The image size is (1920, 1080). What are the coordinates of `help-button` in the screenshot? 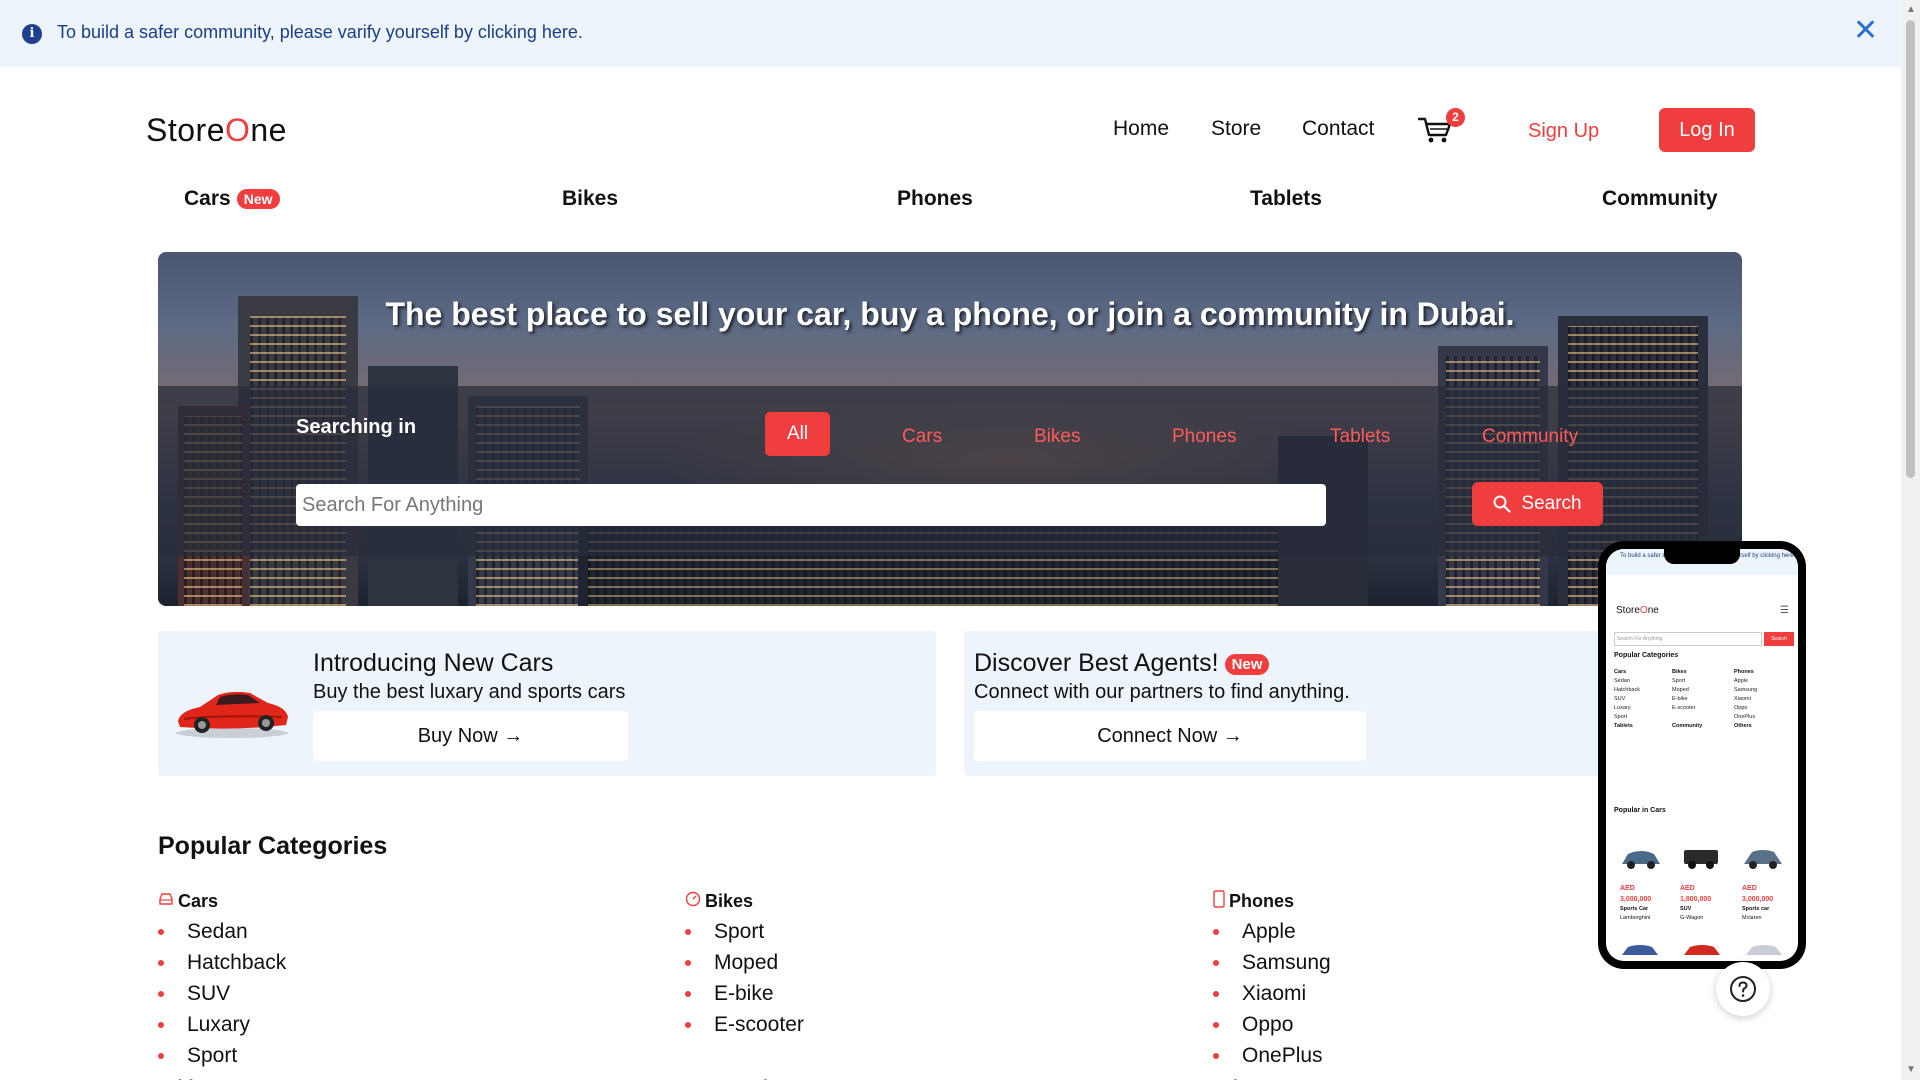 It's located at (1743, 989).